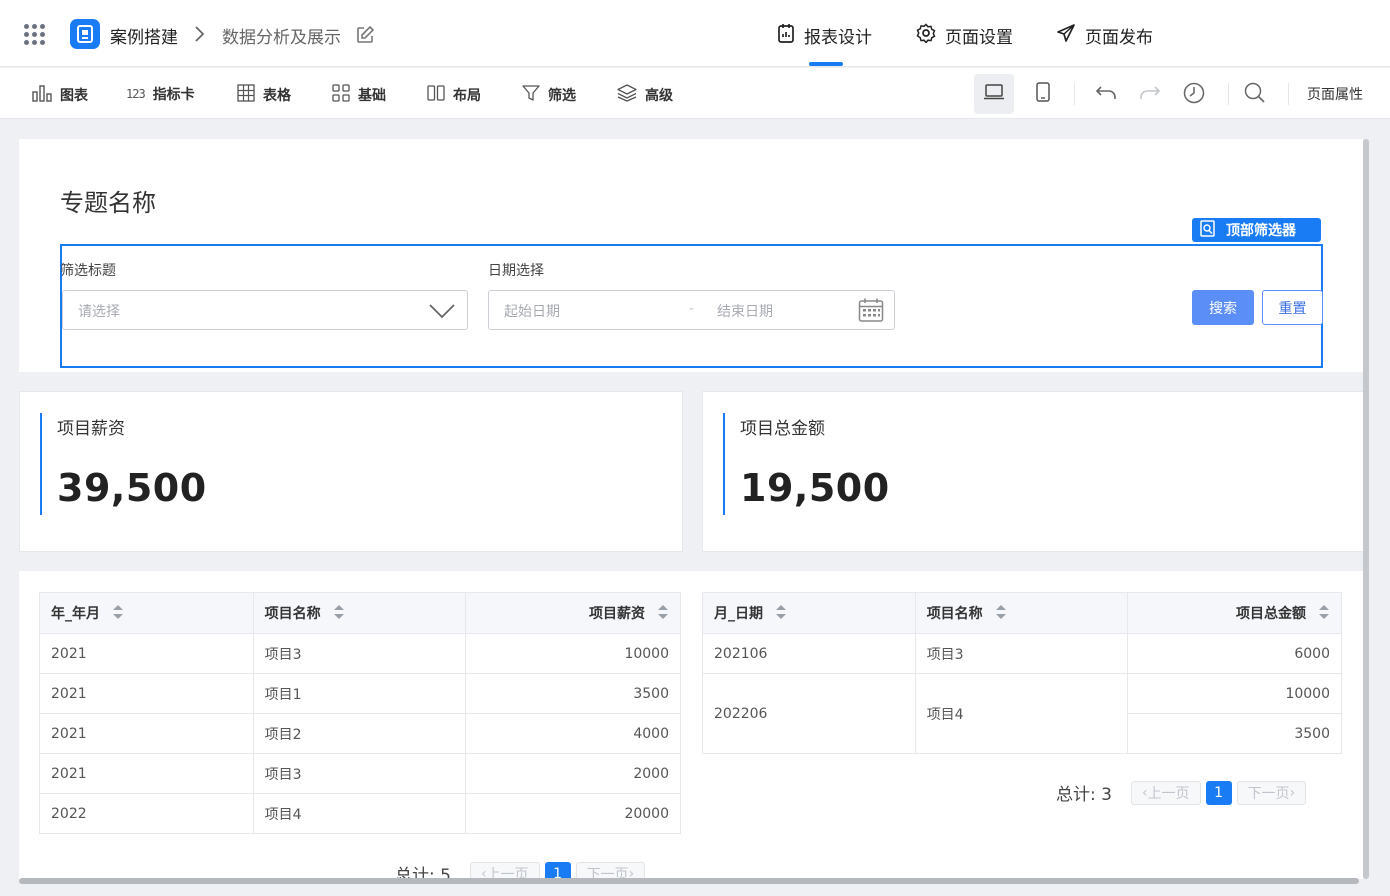 Image resolution: width=1390 pixels, height=896 pixels. I want to click on filter-select: 请选择, so click(265, 310).